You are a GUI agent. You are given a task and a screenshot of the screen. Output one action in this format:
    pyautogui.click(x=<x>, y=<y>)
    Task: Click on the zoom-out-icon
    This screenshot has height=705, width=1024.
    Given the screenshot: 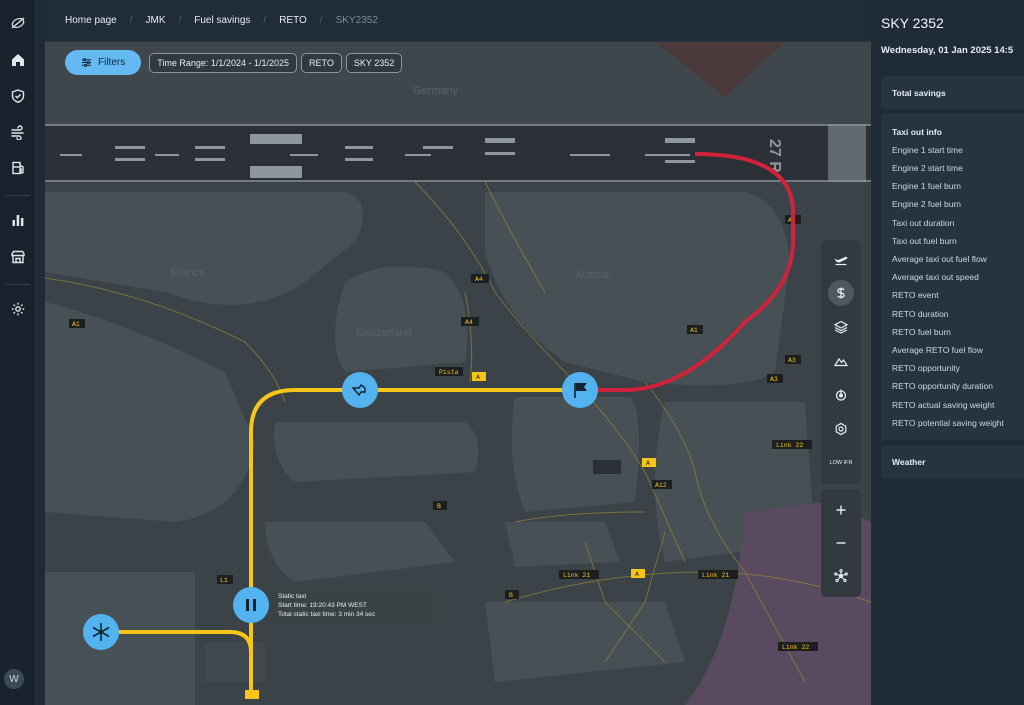 What is the action you would take?
    pyautogui.click(x=841, y=543)
    